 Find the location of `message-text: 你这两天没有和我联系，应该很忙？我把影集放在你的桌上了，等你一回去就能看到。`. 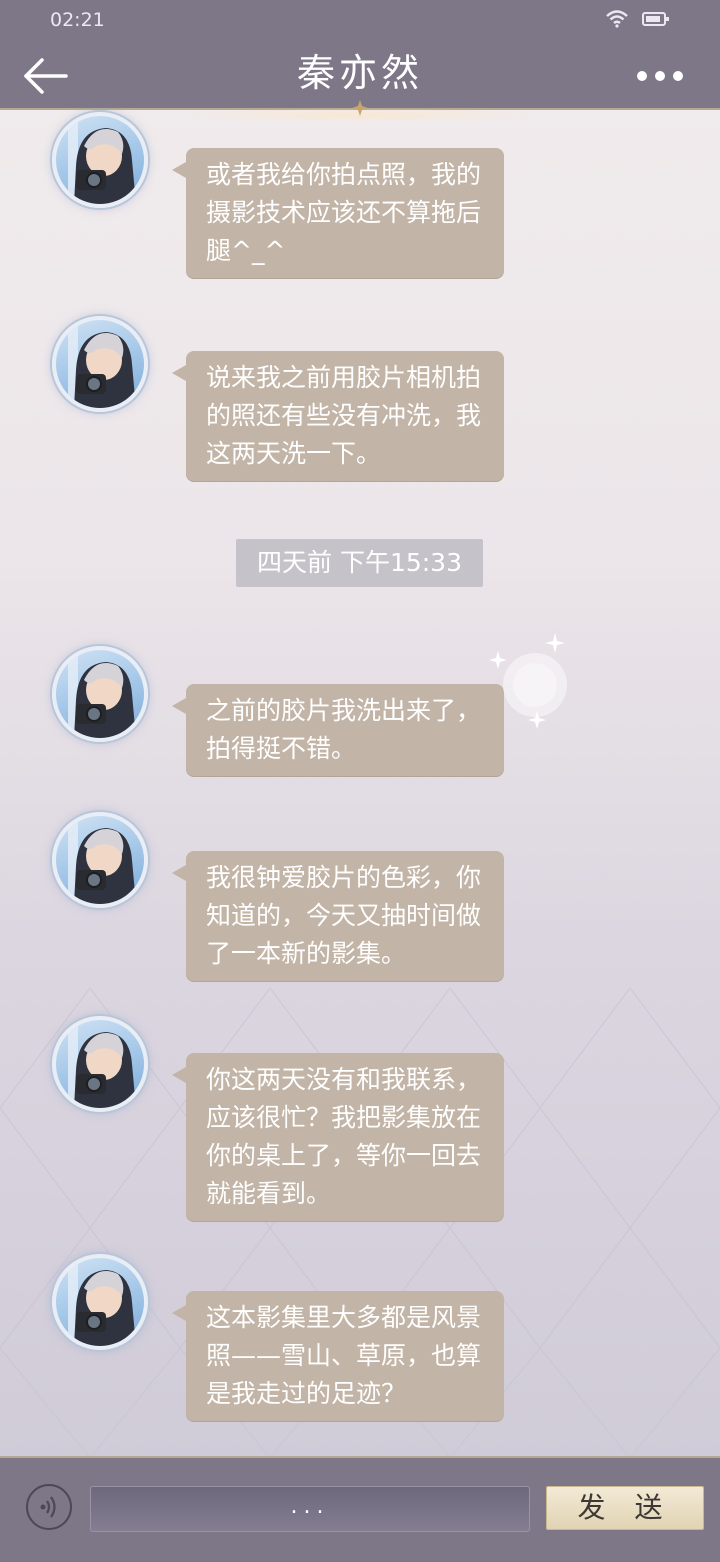

message-text: 你这两天没有和我联系，应该很忙？我把影集放在你的桌上了，等你一回去就能看到。 is located at coordinates (344, 1136).